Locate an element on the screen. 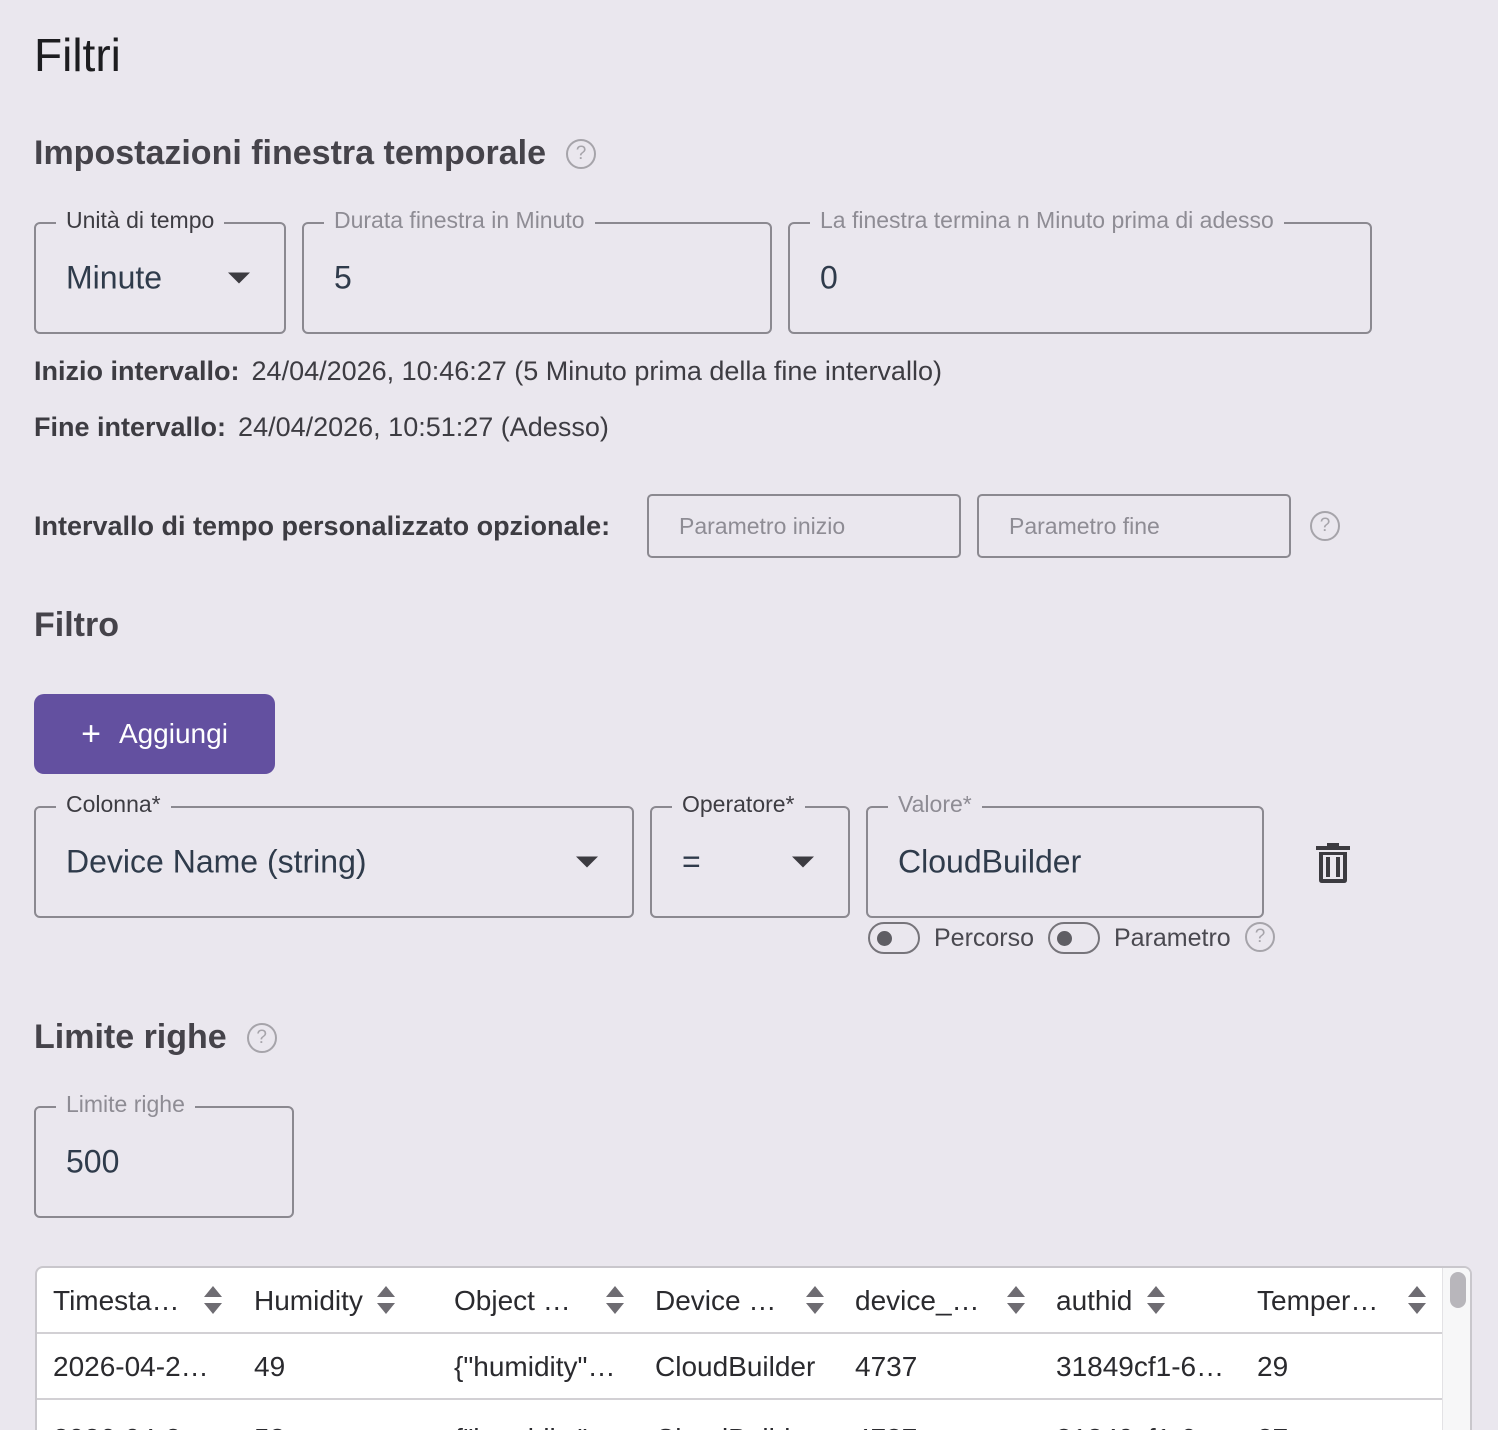 This screenshot has width=1498, height=1430. time-unit-label: Unità di tempo is located at coordinates (140, 220).